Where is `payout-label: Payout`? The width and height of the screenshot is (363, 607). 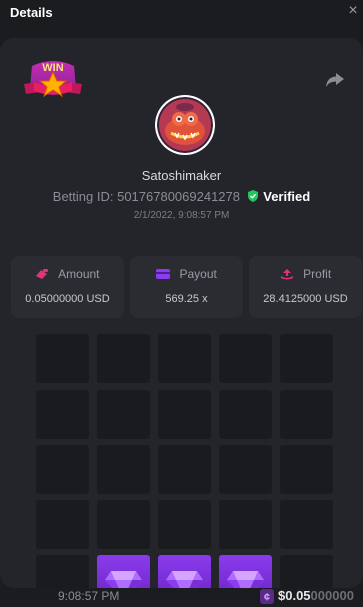
payout-label: Payout is located at coordinates (198, 274).